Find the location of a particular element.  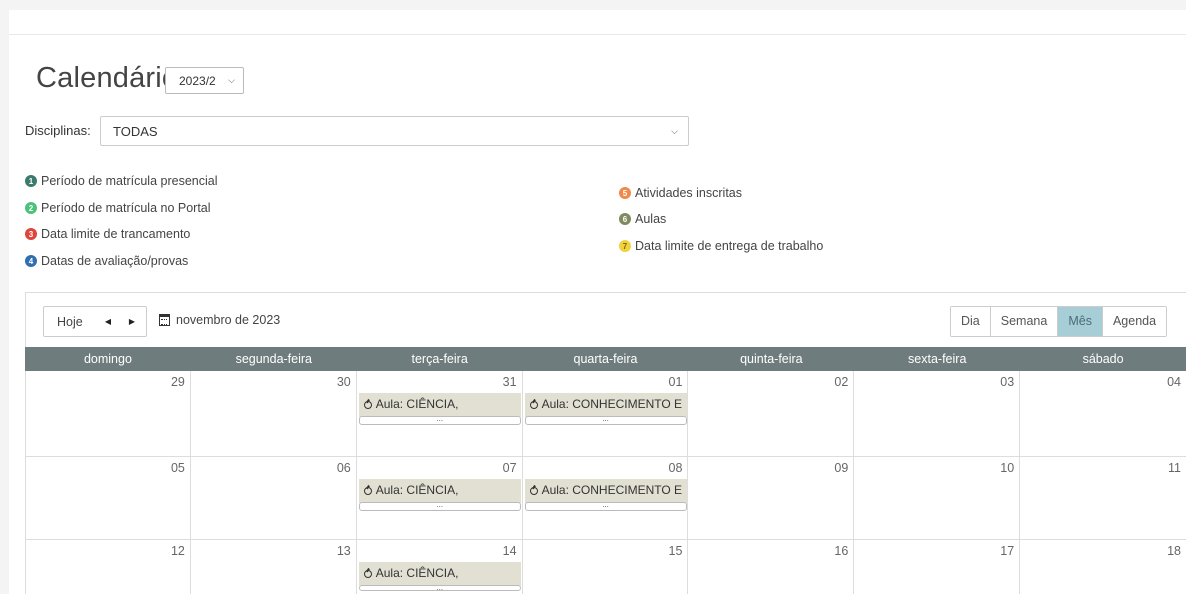

day-number: 31 is located at coordinates (509, 382).